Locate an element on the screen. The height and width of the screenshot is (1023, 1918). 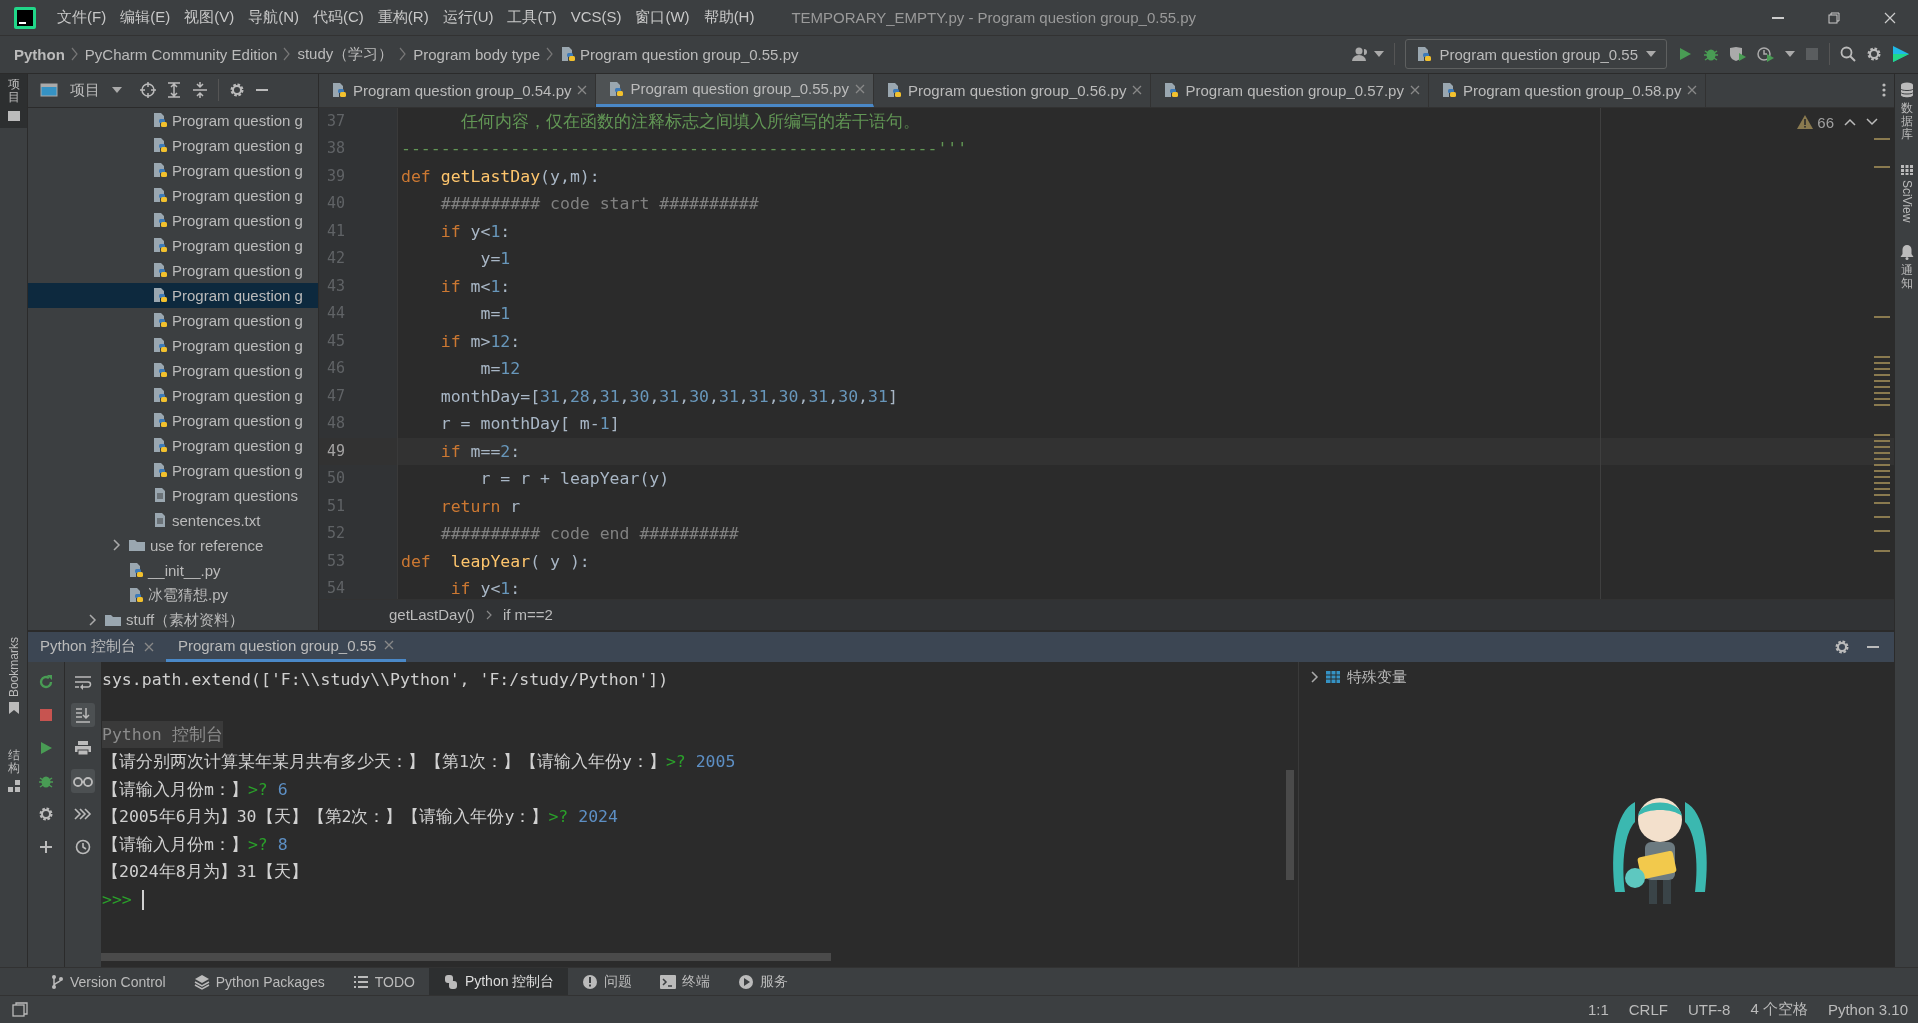
next-icon is located at coordinates (1872, 122).